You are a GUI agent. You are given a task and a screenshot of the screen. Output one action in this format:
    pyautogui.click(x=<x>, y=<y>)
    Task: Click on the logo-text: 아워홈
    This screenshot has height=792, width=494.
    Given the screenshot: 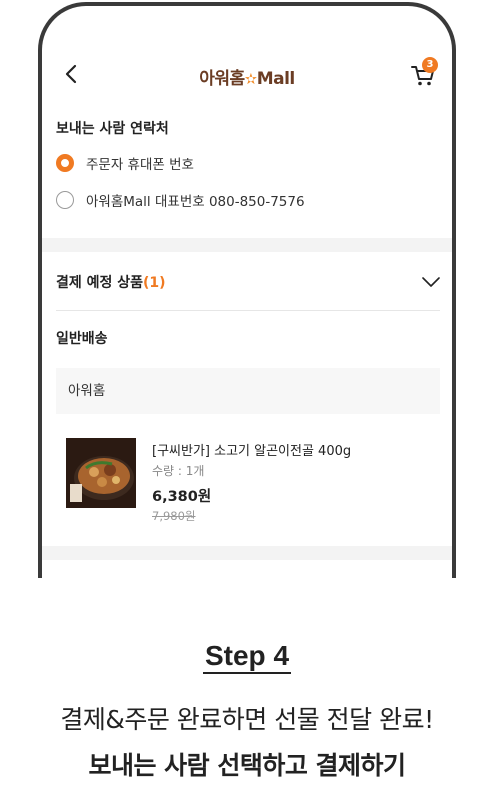 What is the action you would take?
    pyautogui.click(x=222, y=79)
    